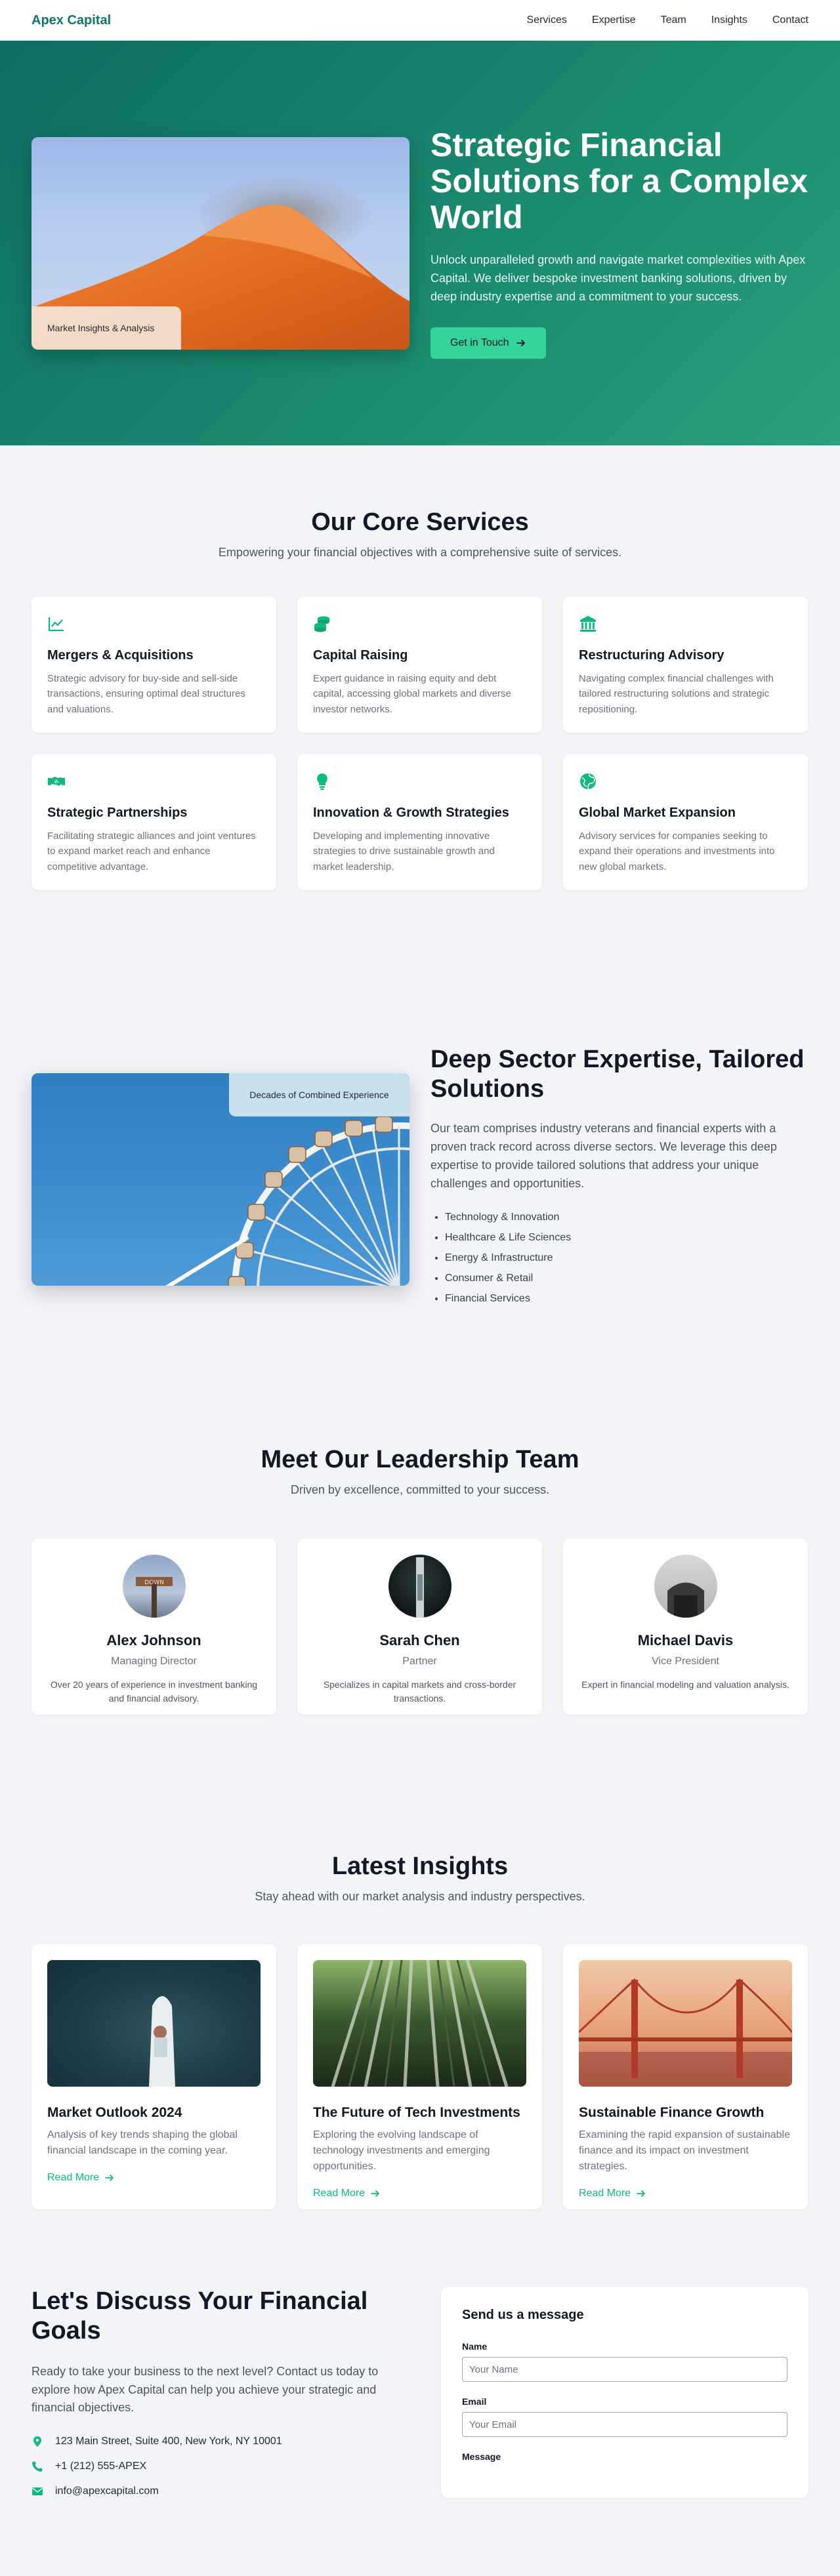  What do you see at coordinates (322, 782) in the screenshot?
I see `lightbulb-icon` at bounding box center [322, 782].